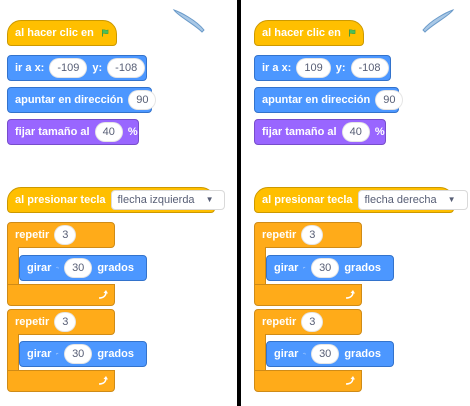 The height and width of the screenshot is (406, 470). I want to click on x-input: 109, so click(313, 68).